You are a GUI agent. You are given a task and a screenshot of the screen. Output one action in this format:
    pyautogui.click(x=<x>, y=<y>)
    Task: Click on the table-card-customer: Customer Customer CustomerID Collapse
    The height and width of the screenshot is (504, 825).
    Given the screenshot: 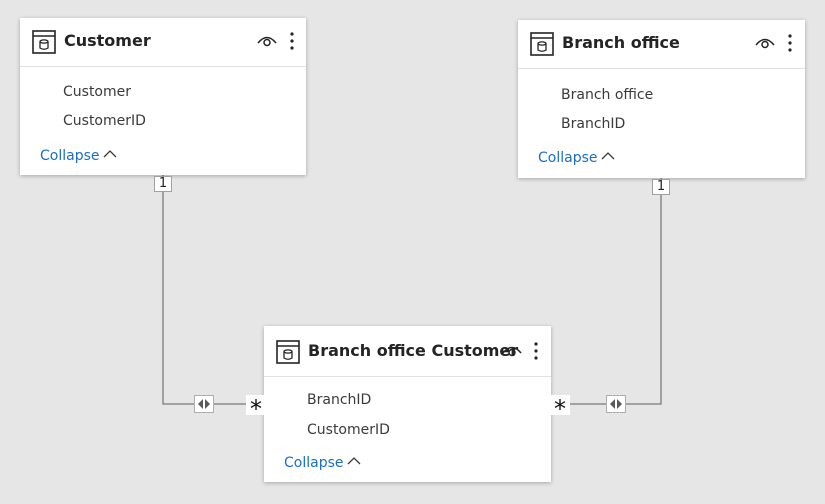 What is the action you would take?
    pyautogui.click(x=163, y=96)
    